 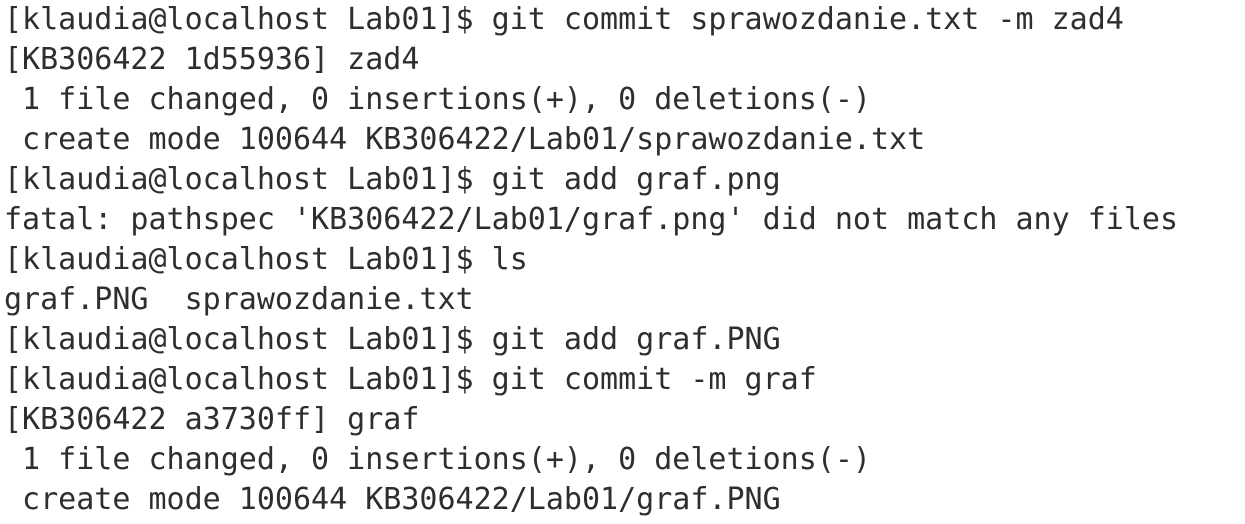 What do you see at coordinates (212, 59) in the screenshot?
I see `terminal-line: [KB306422 1d55936] zad4` at bounding box center [212, 59].